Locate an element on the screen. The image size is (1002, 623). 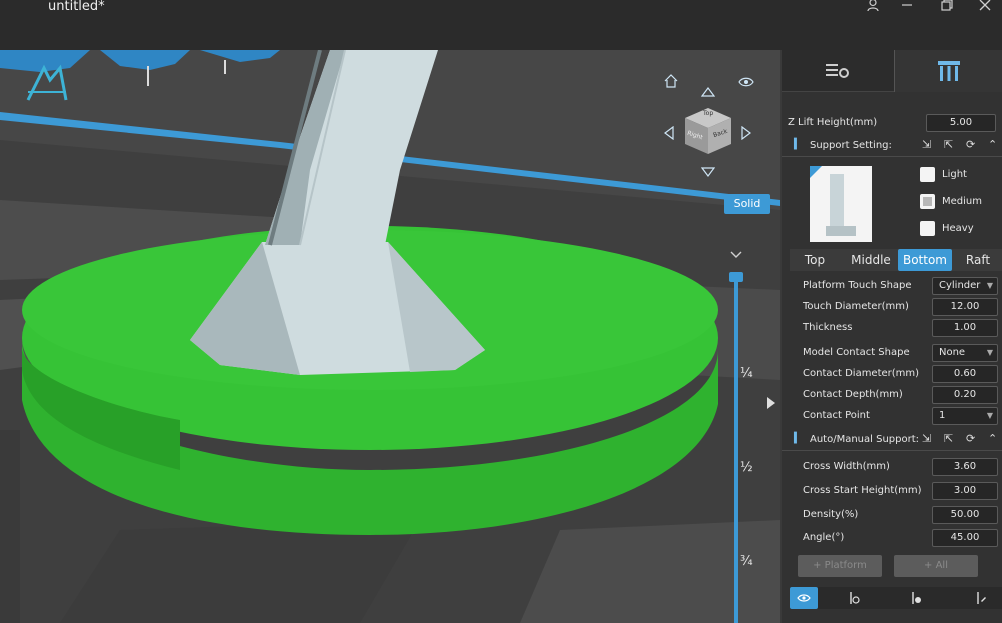
pan-right-icon is located at coordinates (746, 134).